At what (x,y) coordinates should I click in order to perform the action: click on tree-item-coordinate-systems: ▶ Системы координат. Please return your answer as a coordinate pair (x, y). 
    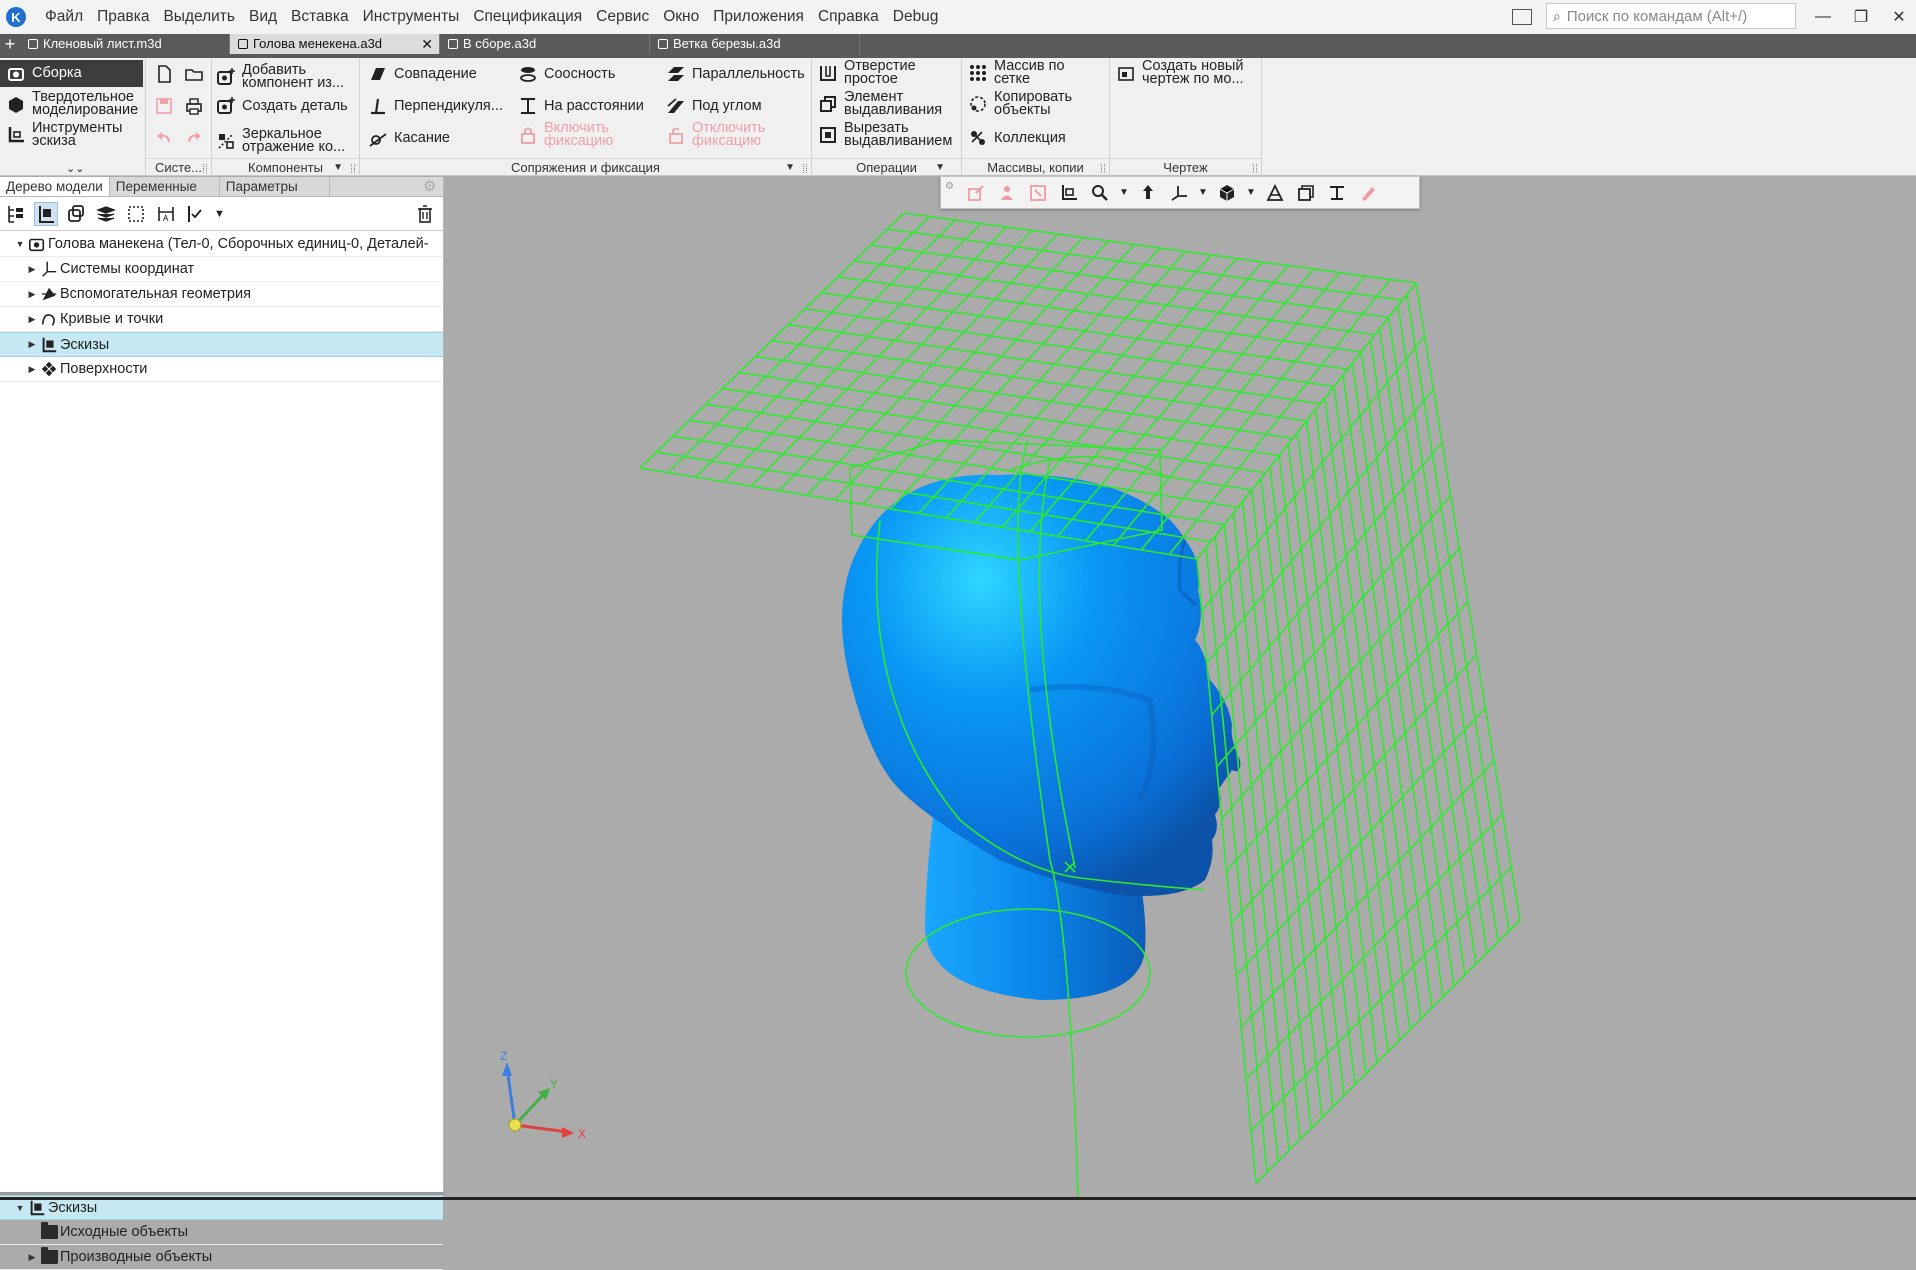
    Looking at the image, I should click on (221, 269).